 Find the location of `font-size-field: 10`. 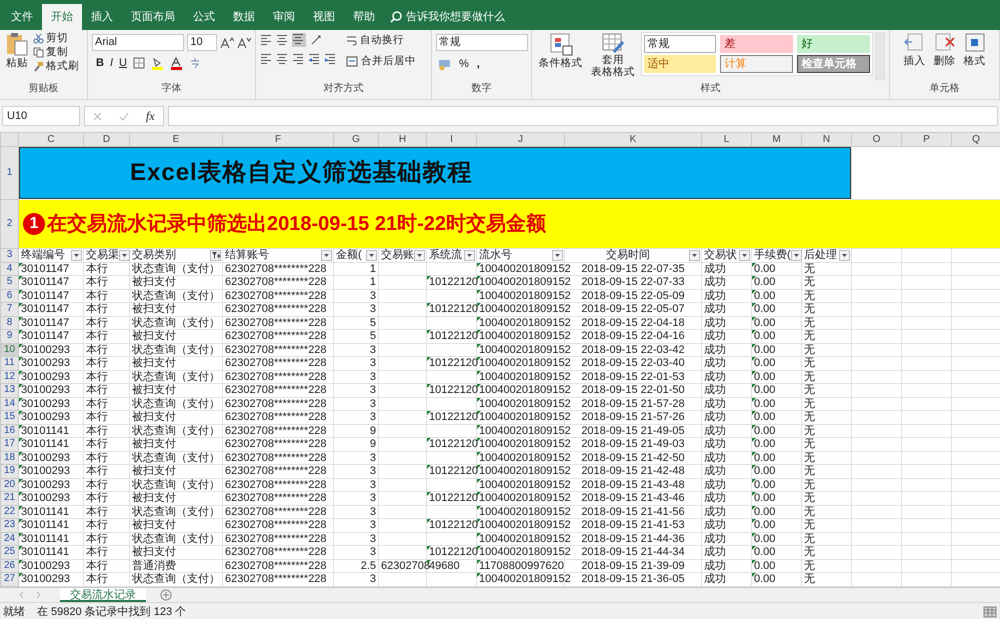

font-size-field: 10 is located at coordinates (202, 42).